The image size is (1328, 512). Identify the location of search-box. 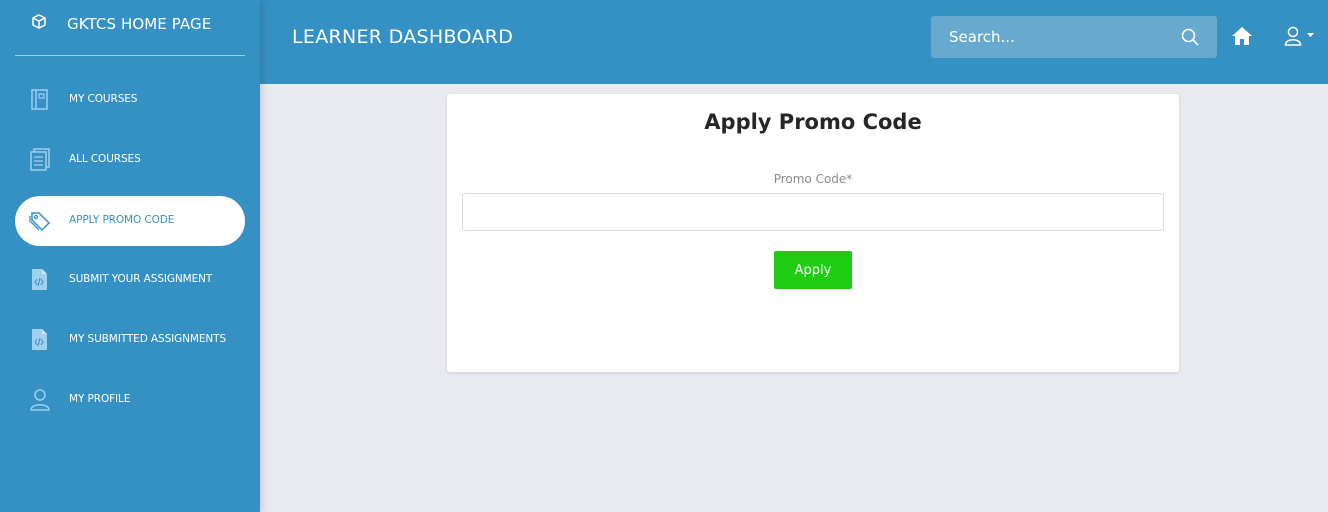
(1074, 37).